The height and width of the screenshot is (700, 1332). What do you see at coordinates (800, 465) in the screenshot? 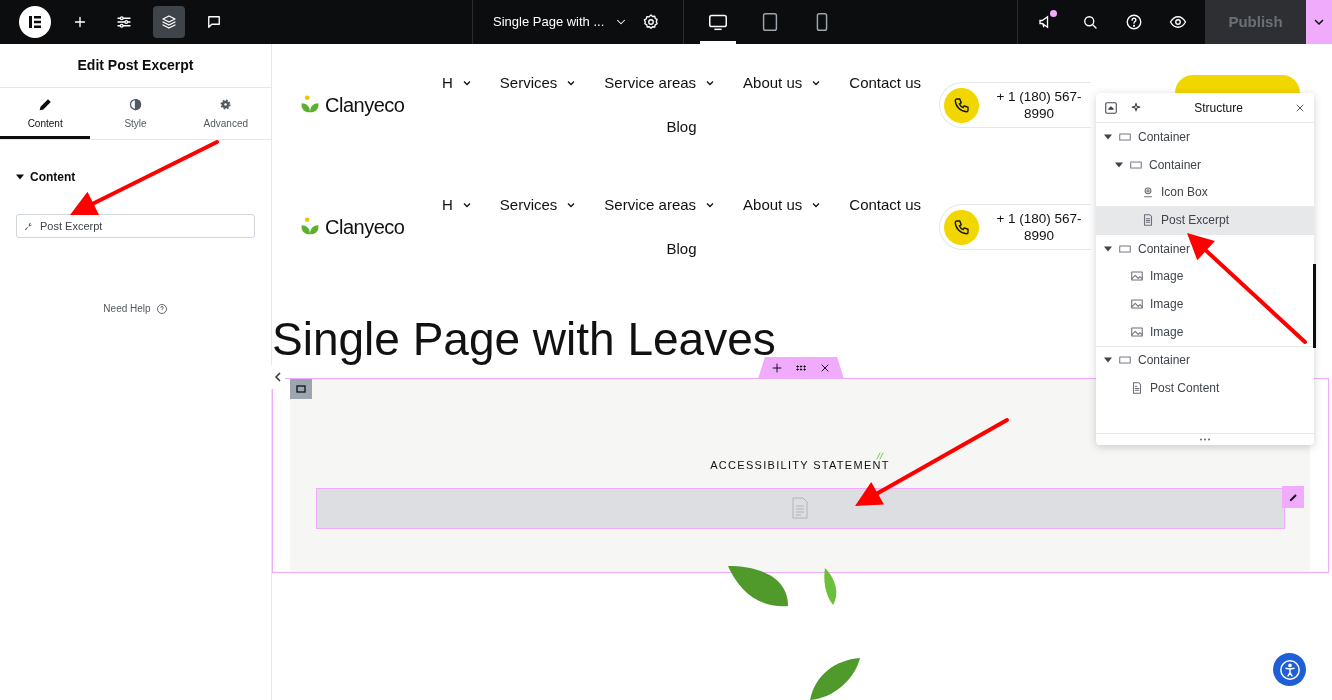
I see `section-heading: ACCESSIBILITY STATEMENT` at bounding box center [800, 465].